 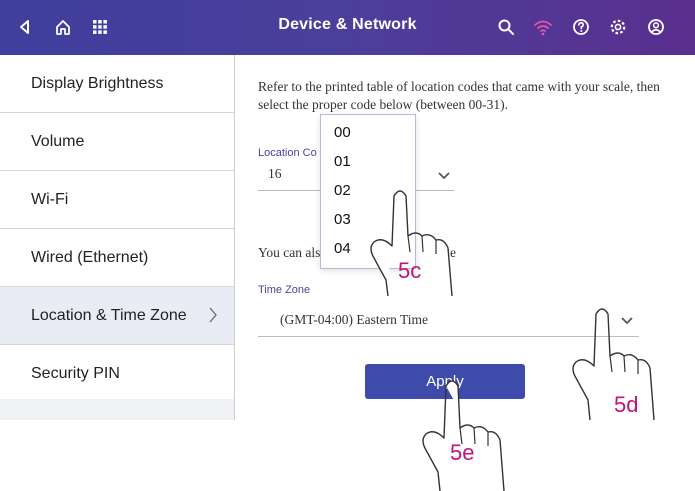 I want to click on sidebar-item-label: Display Brightness, so click(x=97, y=83).